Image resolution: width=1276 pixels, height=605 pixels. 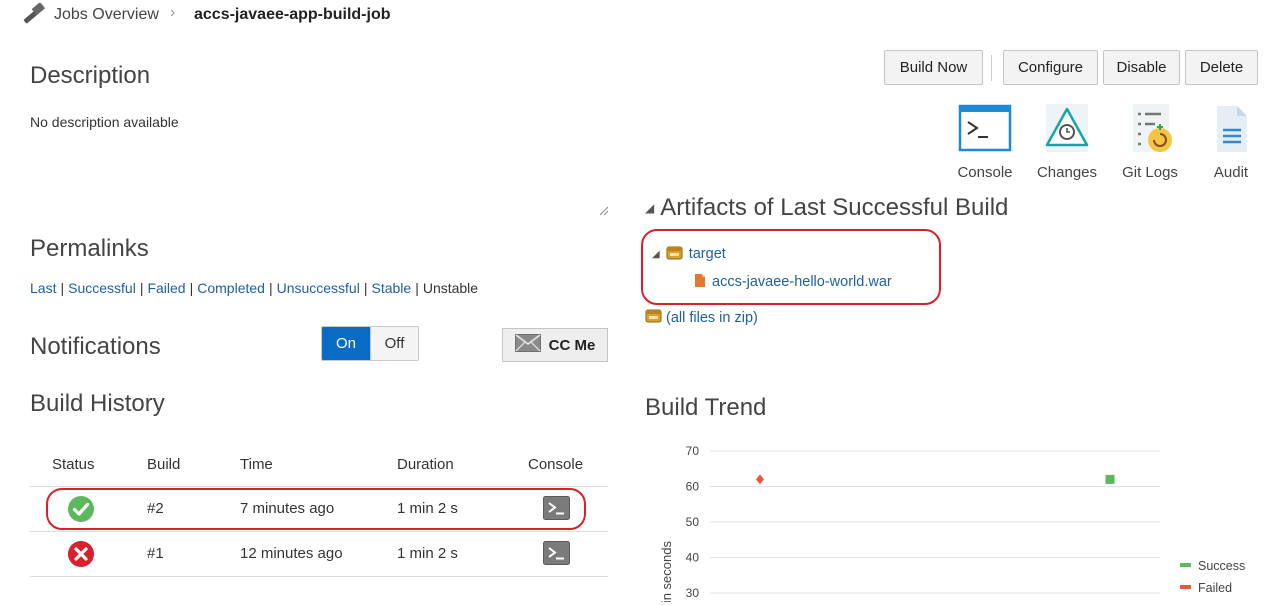 What do you see at coordinates (1050, 67) in the screenshot?
I see `configure-button: Configure` at bounding box center [1050, 67].